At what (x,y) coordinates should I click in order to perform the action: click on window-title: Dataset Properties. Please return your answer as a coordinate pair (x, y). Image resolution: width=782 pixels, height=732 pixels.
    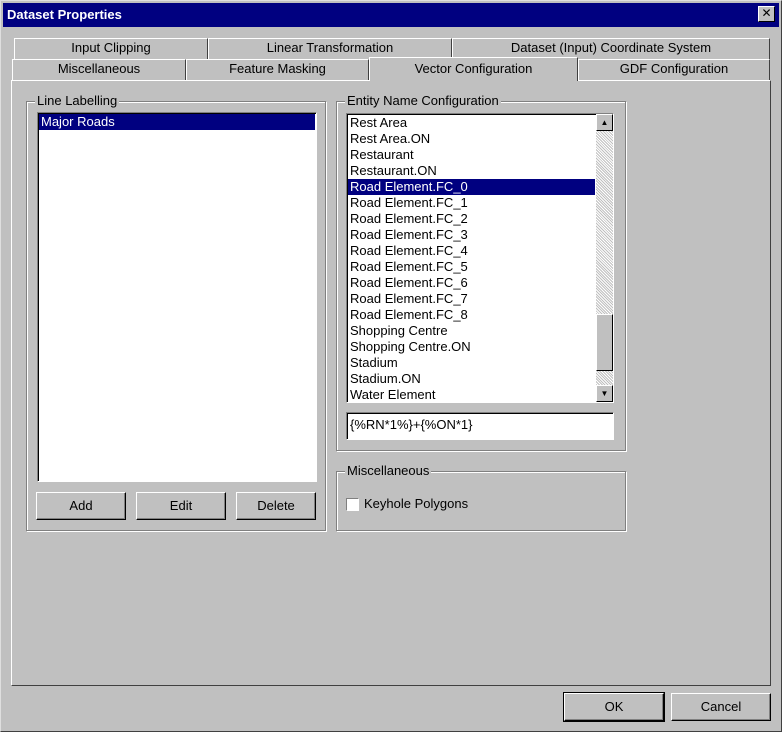
    Looking at the image, I should click on (64, 14).